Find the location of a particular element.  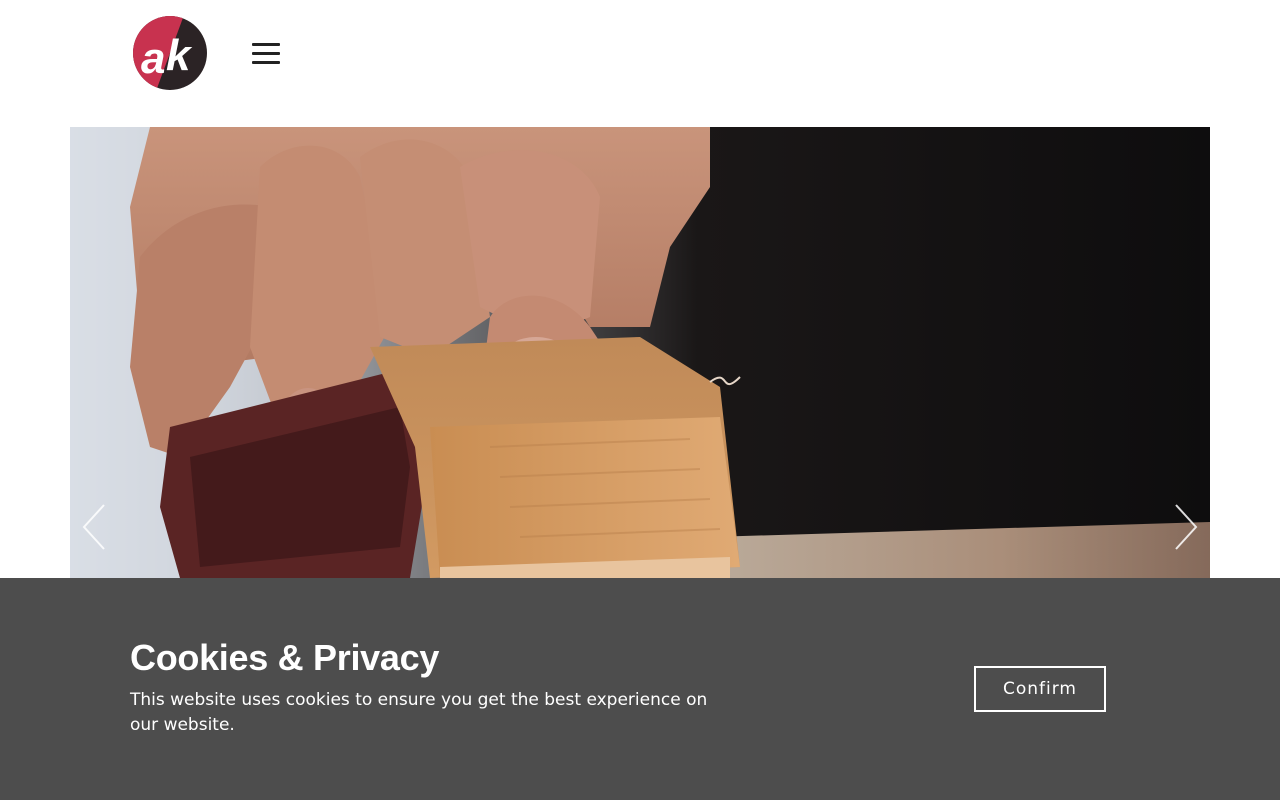

cookie-title: Cookies & Privacy is located at coordinates (285, 657).